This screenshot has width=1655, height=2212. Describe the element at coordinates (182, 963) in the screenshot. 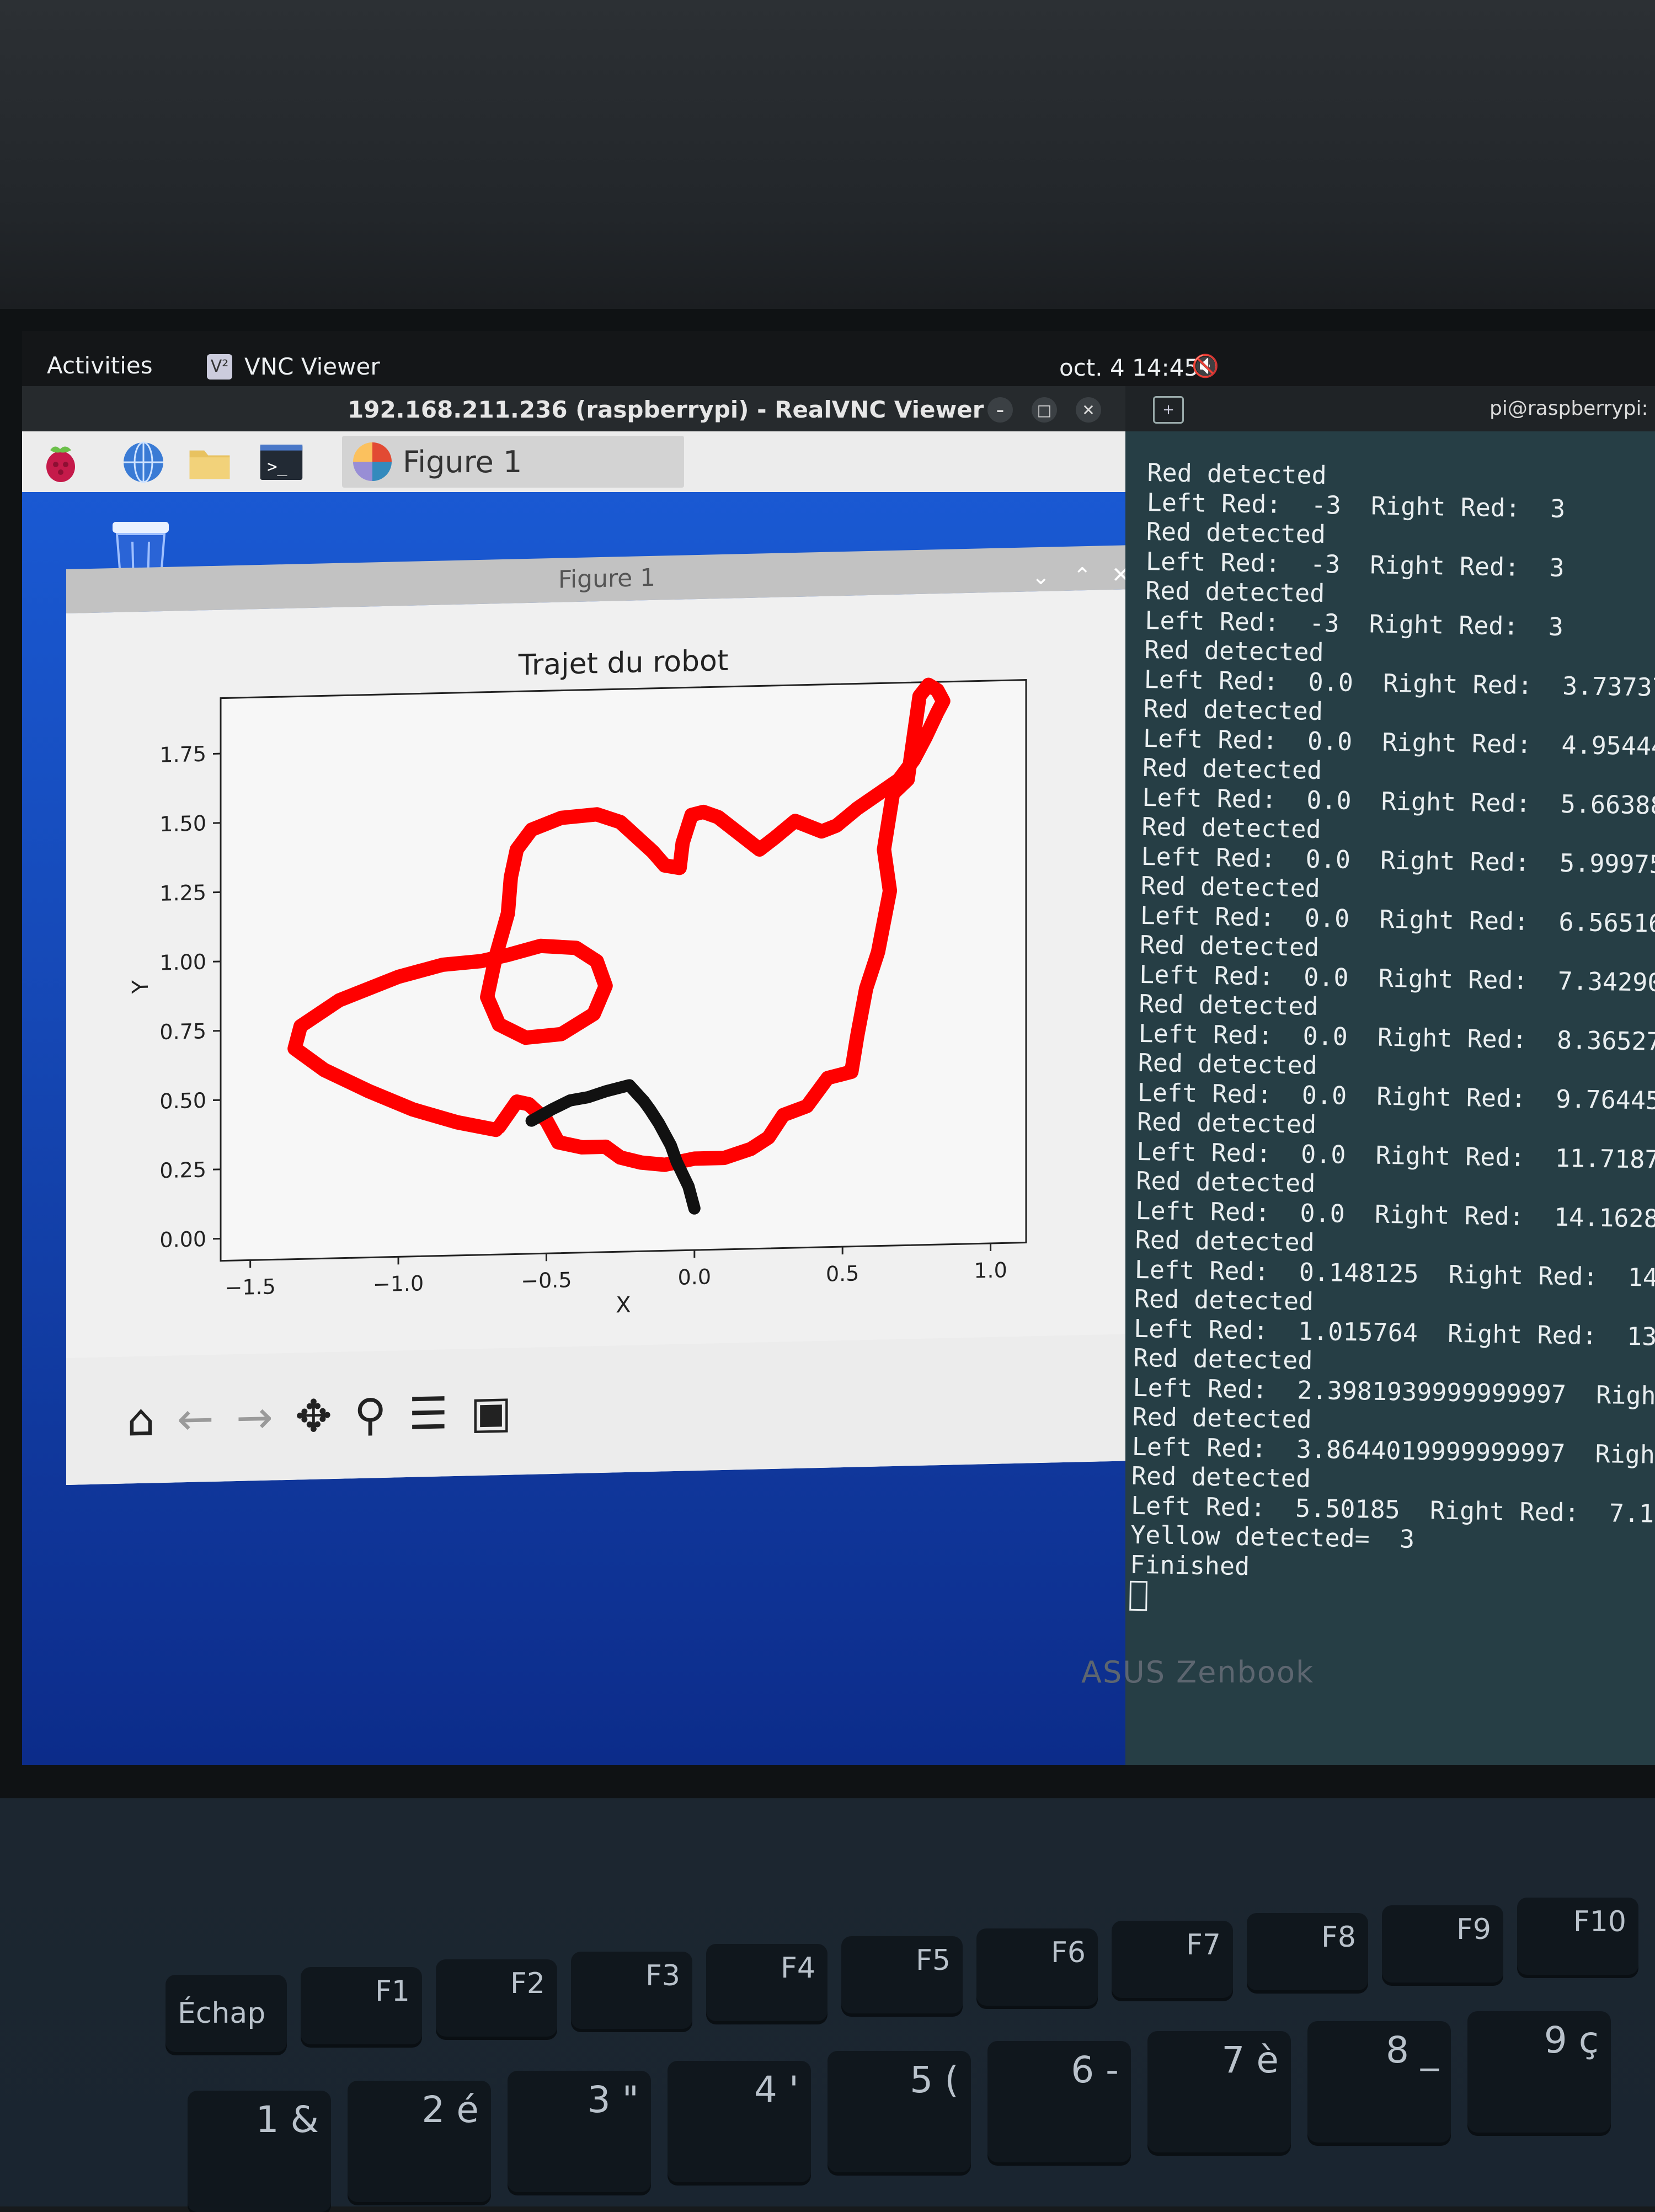

I see `y-tick-label: 1.00` at that location.